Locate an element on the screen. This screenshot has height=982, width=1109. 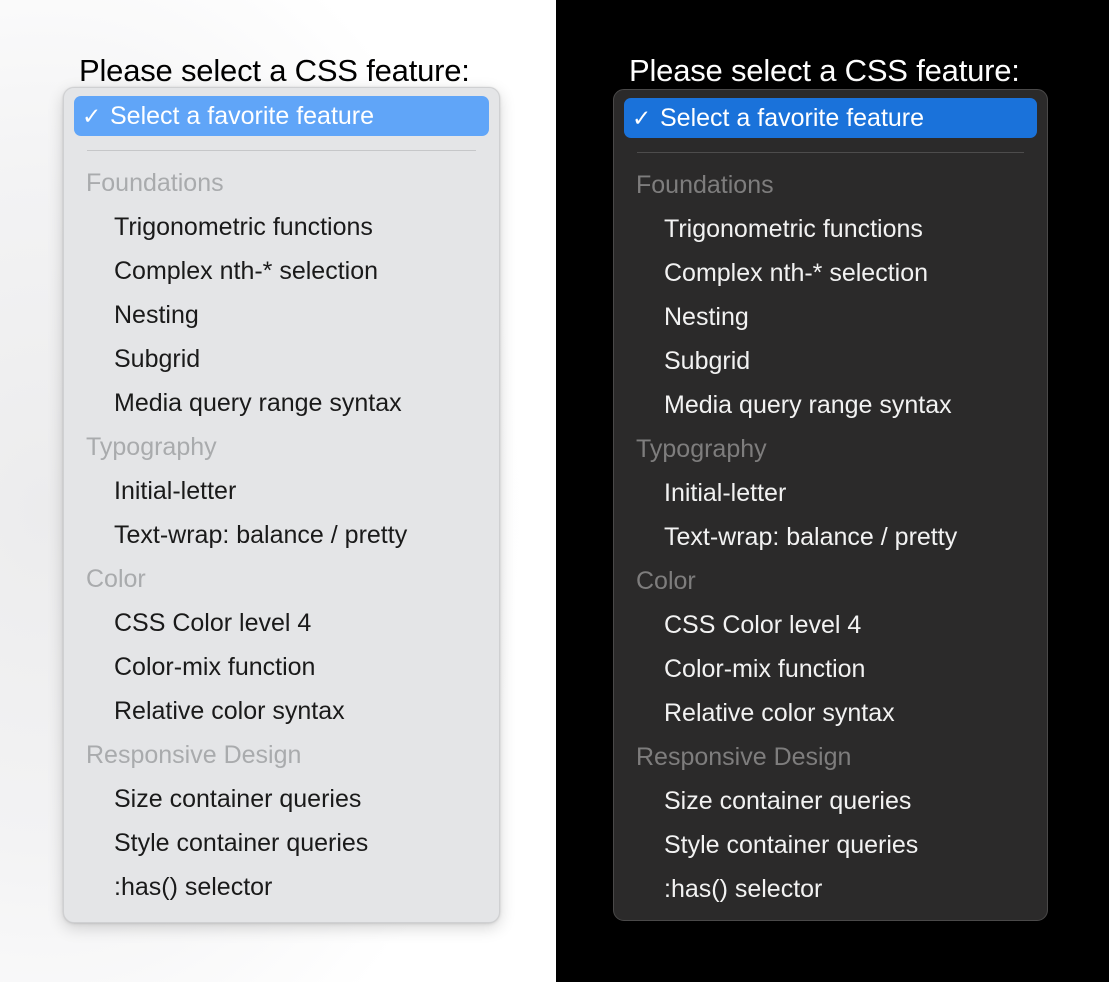
popup-separator-dark is located at coordinates (830, 152).